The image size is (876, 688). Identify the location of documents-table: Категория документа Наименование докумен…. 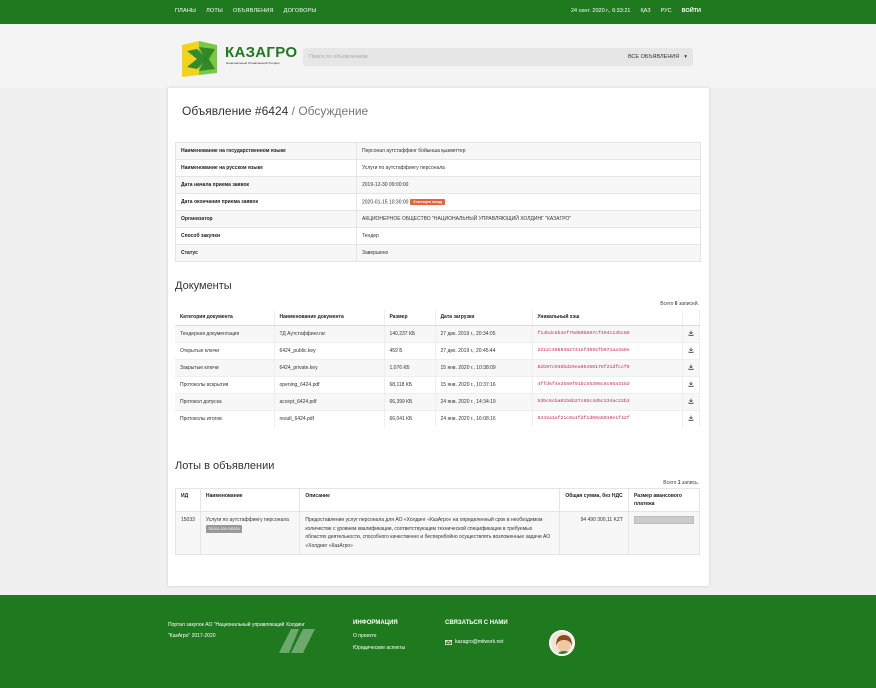
(437, 368).